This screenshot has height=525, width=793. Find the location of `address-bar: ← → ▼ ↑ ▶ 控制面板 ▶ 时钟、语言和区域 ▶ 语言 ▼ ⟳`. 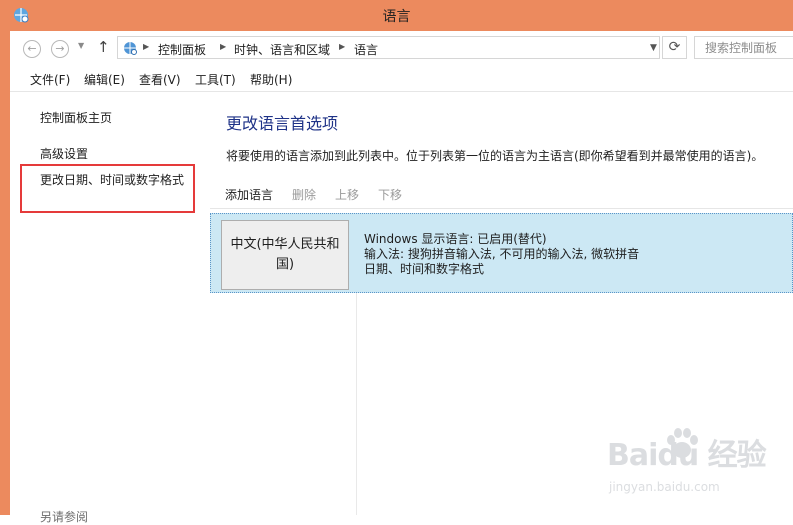

address-bar: ← → ▼ ↑ ▶ 控制面板 ▶ 时钟、语言和区域 ▶ 语言 ▼ ⟳ is located at coordinates (401, 49).